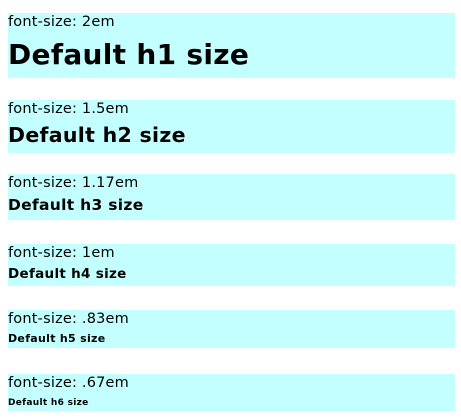 The width and height of the screenshot is (461, 420). What do you see at coordinates (231, 126) in the screenshot?
I see `heading-demo-h2: font-size: 1.5em Default h2 size` at bounding box center [231, 126].